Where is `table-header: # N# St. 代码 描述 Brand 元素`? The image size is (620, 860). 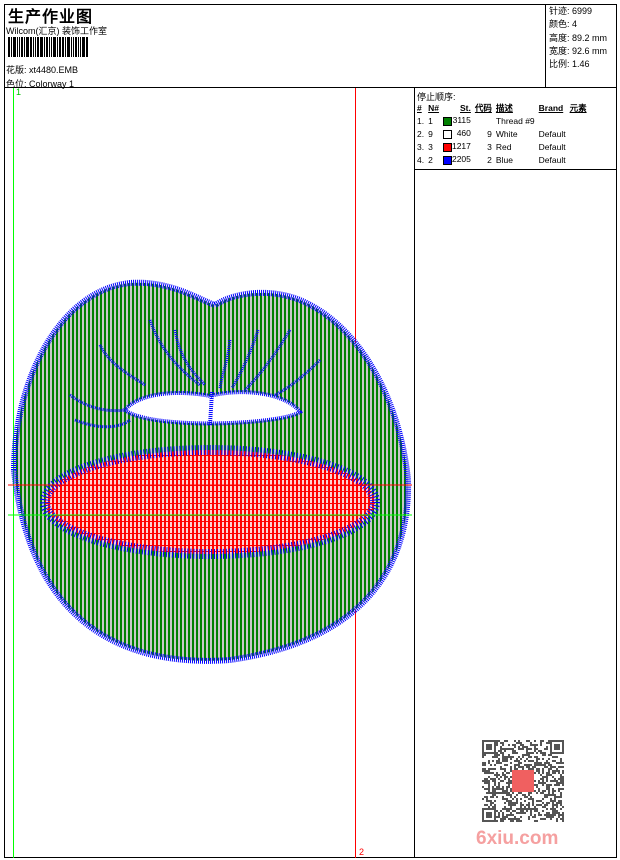 table-header: # N# St. 代码 描述 Brand 元素 is located at coordinates (502, 107).